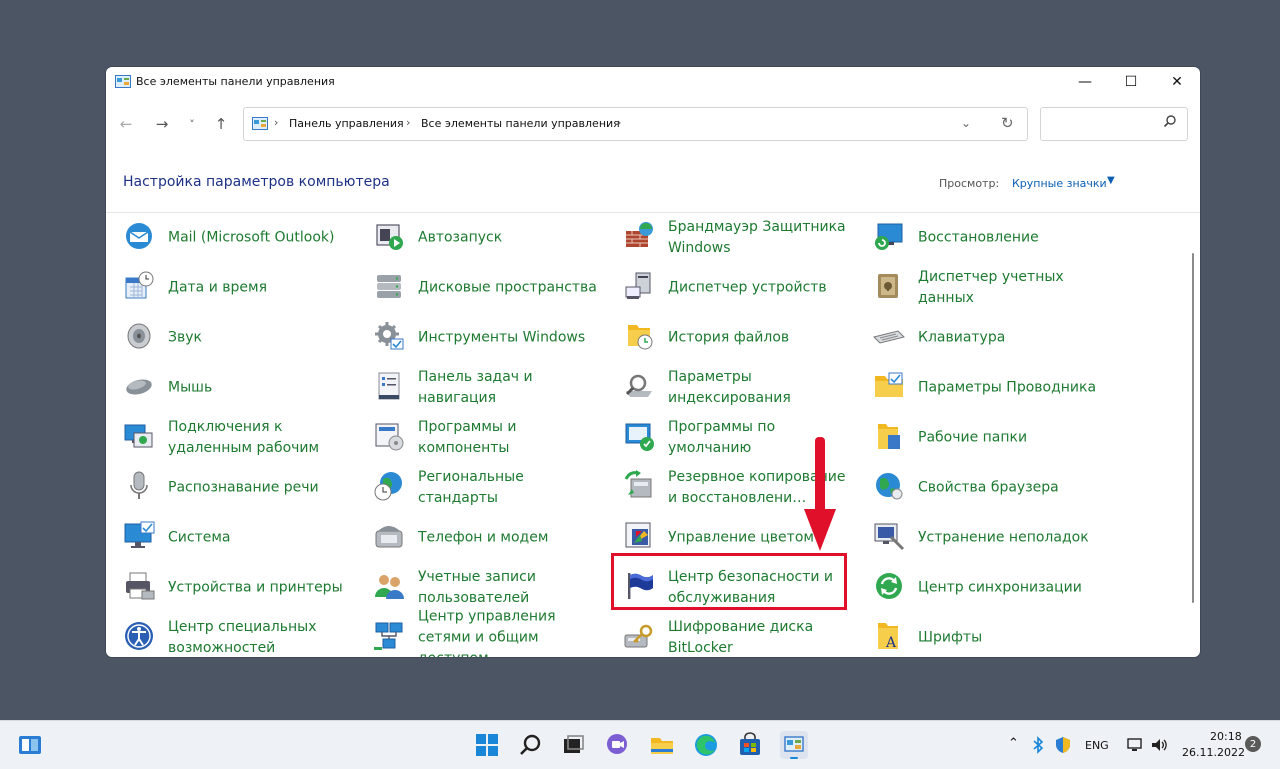 Image resolution: width=1280 pixels, height=769 pixels. I want to click on clock-date: 26.11.2022, so click(1213, 752).